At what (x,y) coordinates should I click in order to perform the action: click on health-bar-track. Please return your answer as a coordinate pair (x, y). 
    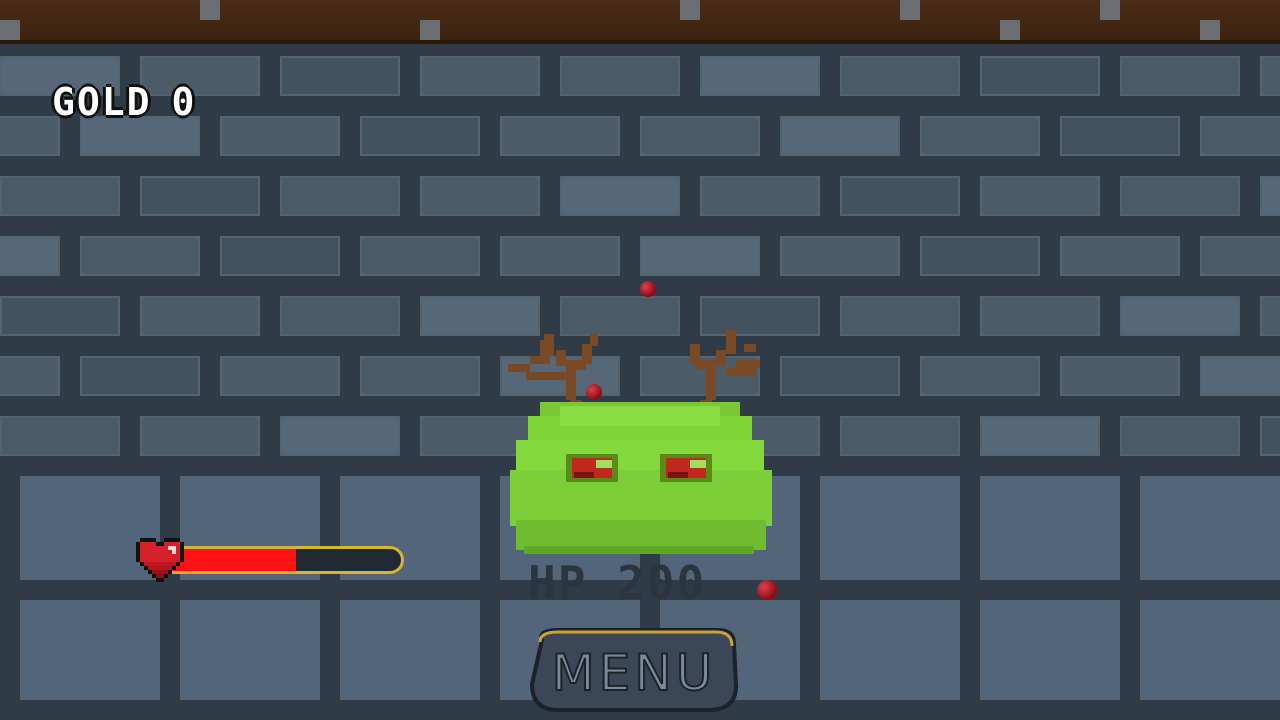
    Looking at the image, I should click on (284, 560).